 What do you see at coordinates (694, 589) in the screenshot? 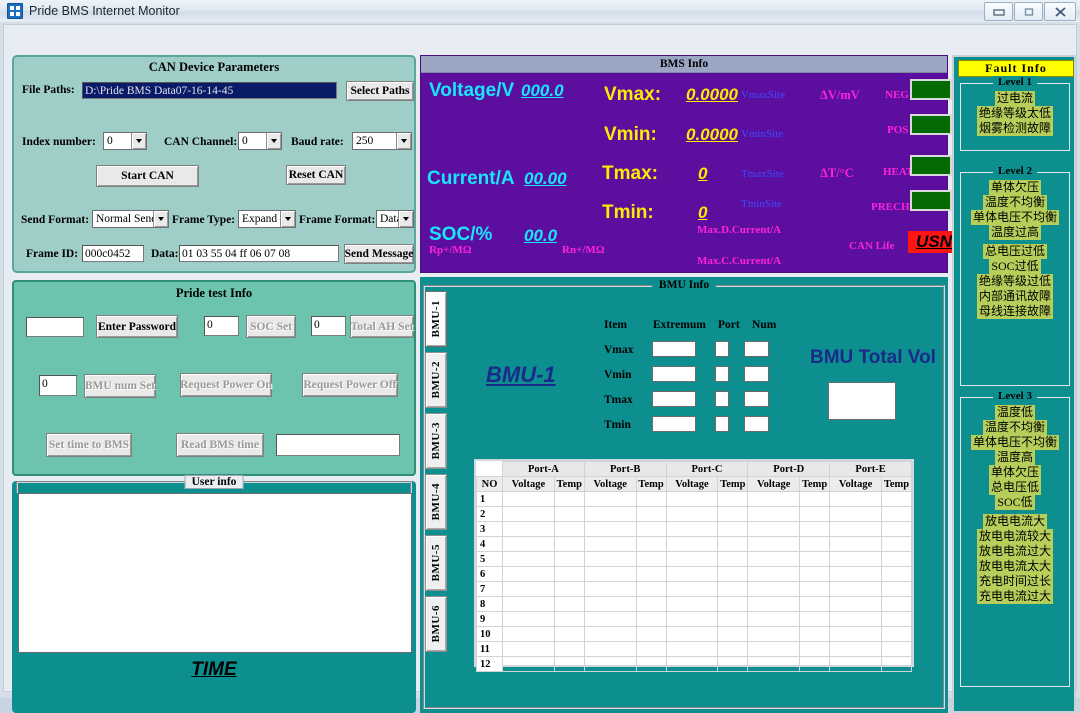
I see `table-row: 7` at bounding box center [694, 589].